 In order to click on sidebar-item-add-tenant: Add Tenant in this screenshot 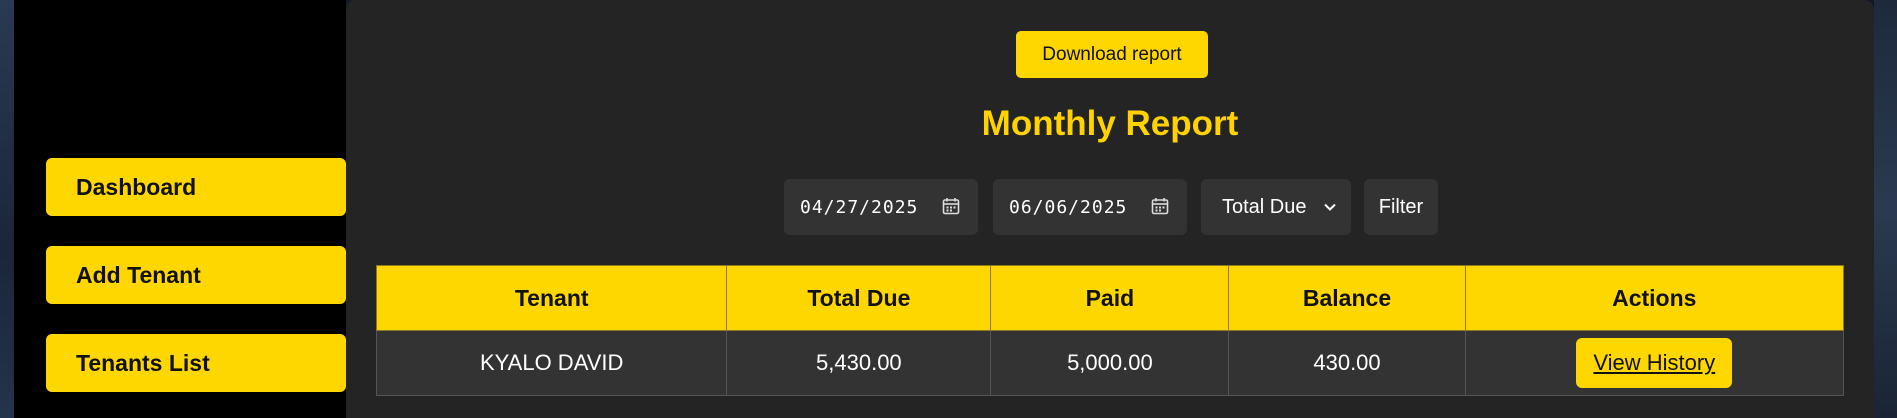, I will do `click(196, 275)`.